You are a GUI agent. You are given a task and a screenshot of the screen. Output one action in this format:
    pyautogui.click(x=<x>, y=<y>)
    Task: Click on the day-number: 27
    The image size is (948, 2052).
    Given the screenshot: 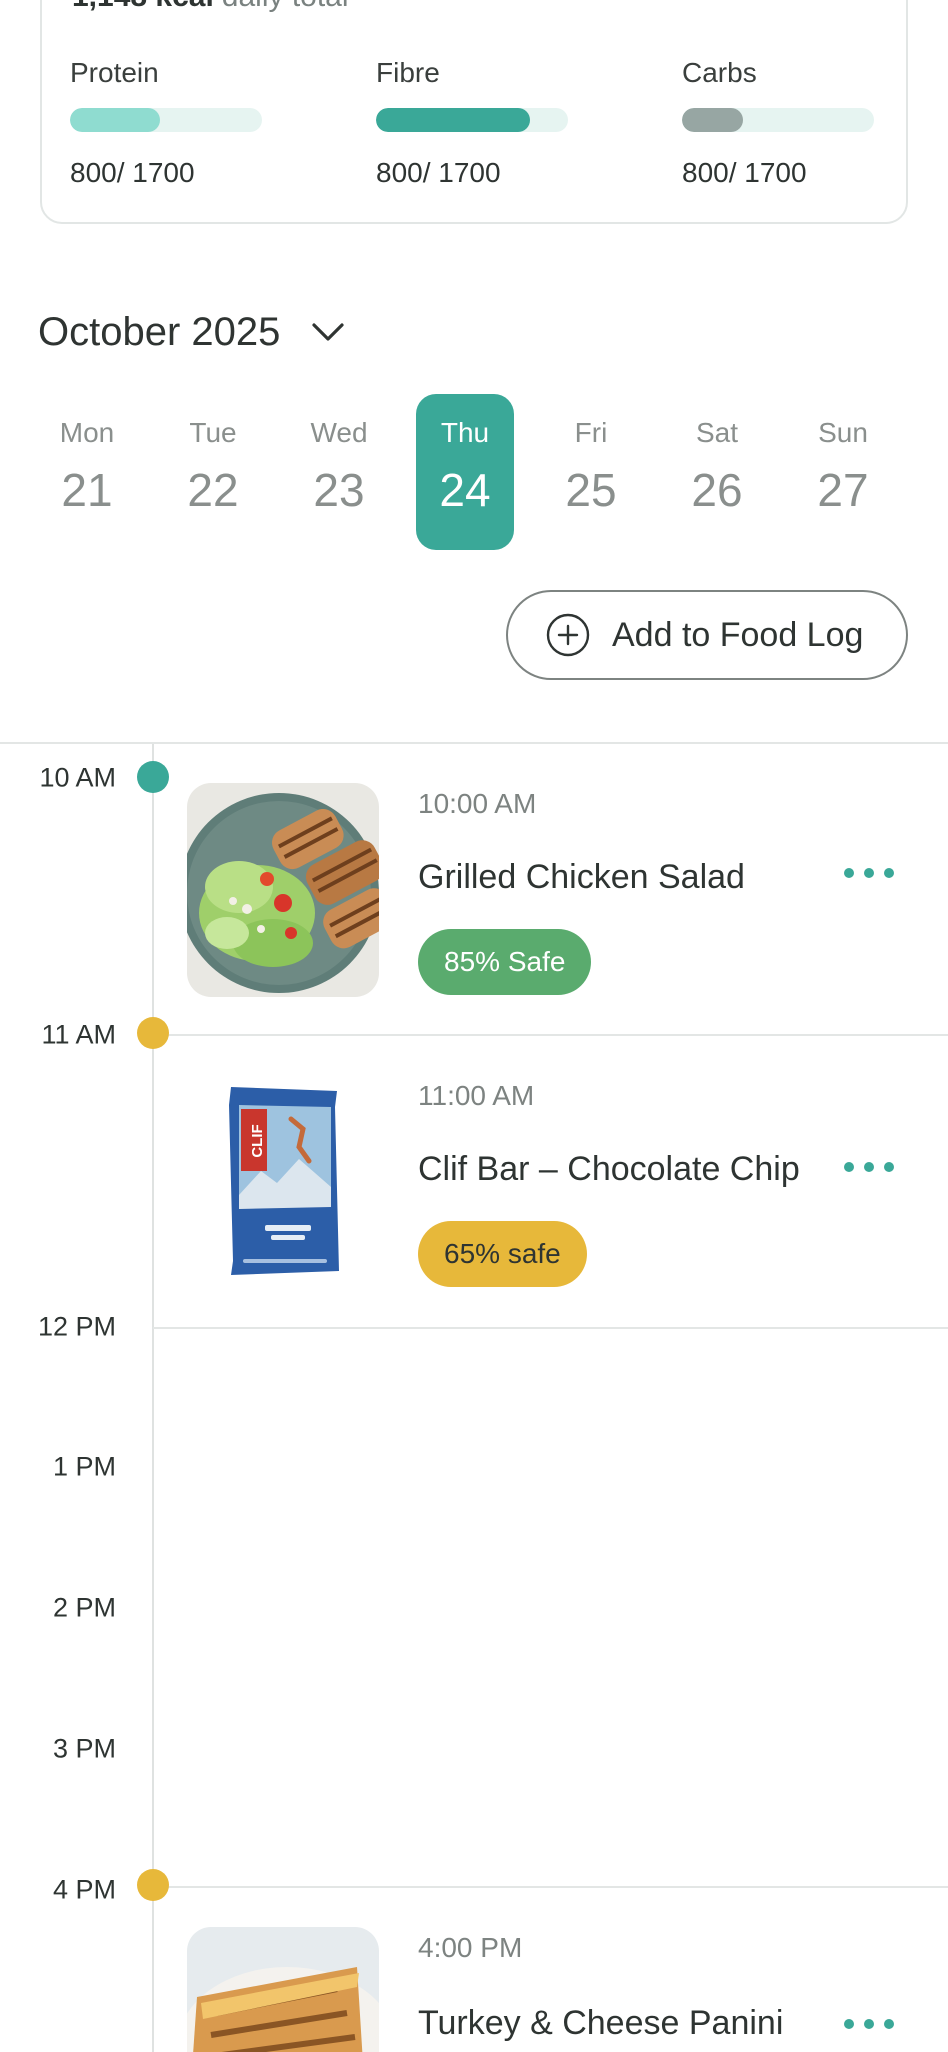 What is the action you would take?
    pyautogui.click(x=843, y=490)
    